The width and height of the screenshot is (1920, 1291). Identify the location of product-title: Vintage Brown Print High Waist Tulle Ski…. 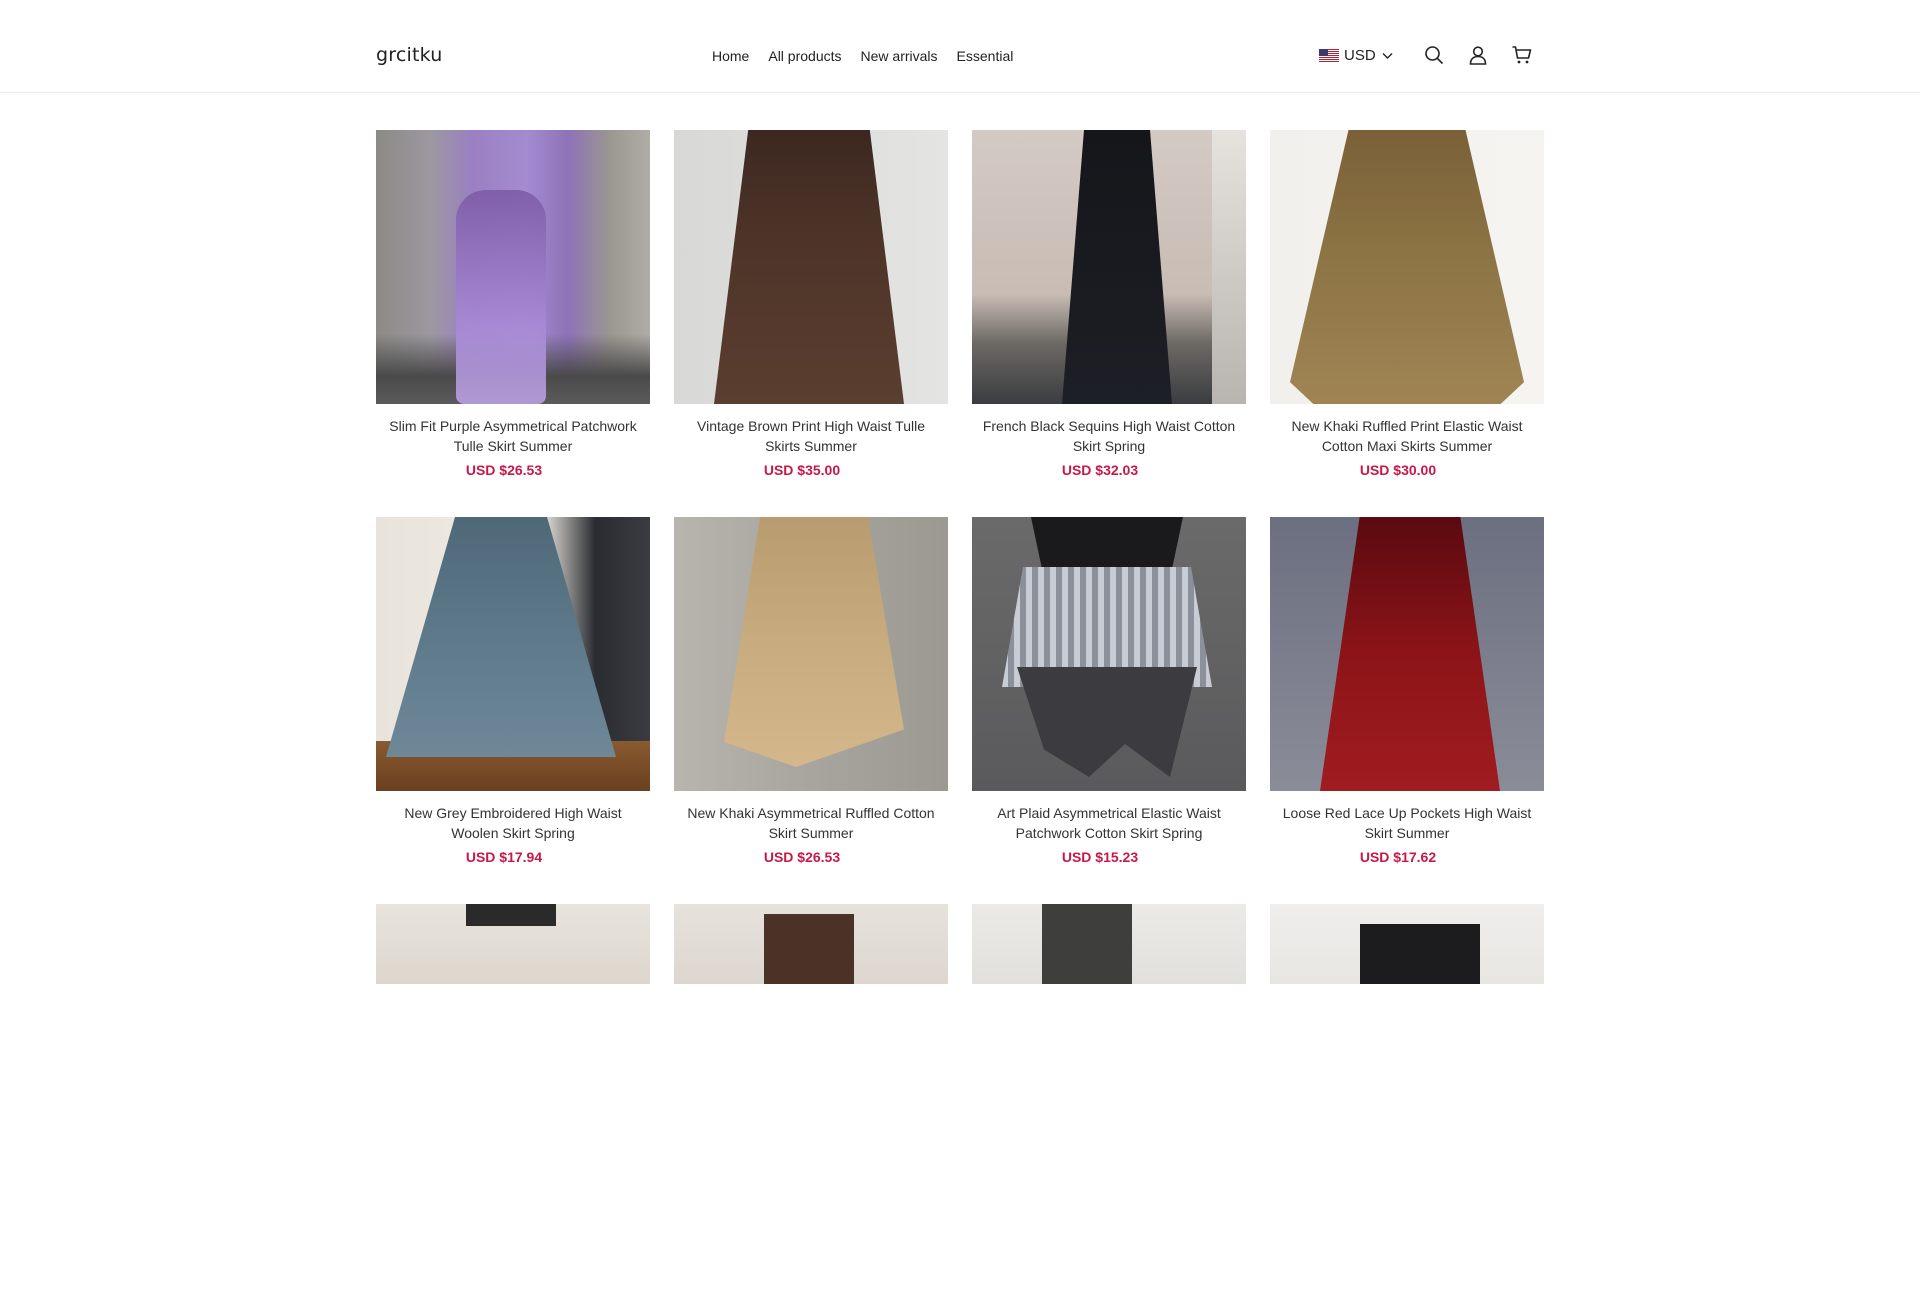
(811, 436).